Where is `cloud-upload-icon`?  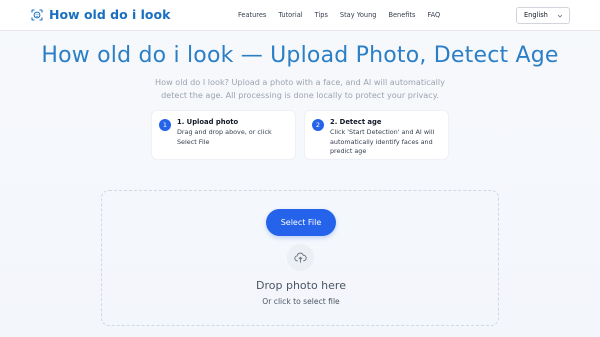
cloud-upload-icon is located at coordinates (300, 257).